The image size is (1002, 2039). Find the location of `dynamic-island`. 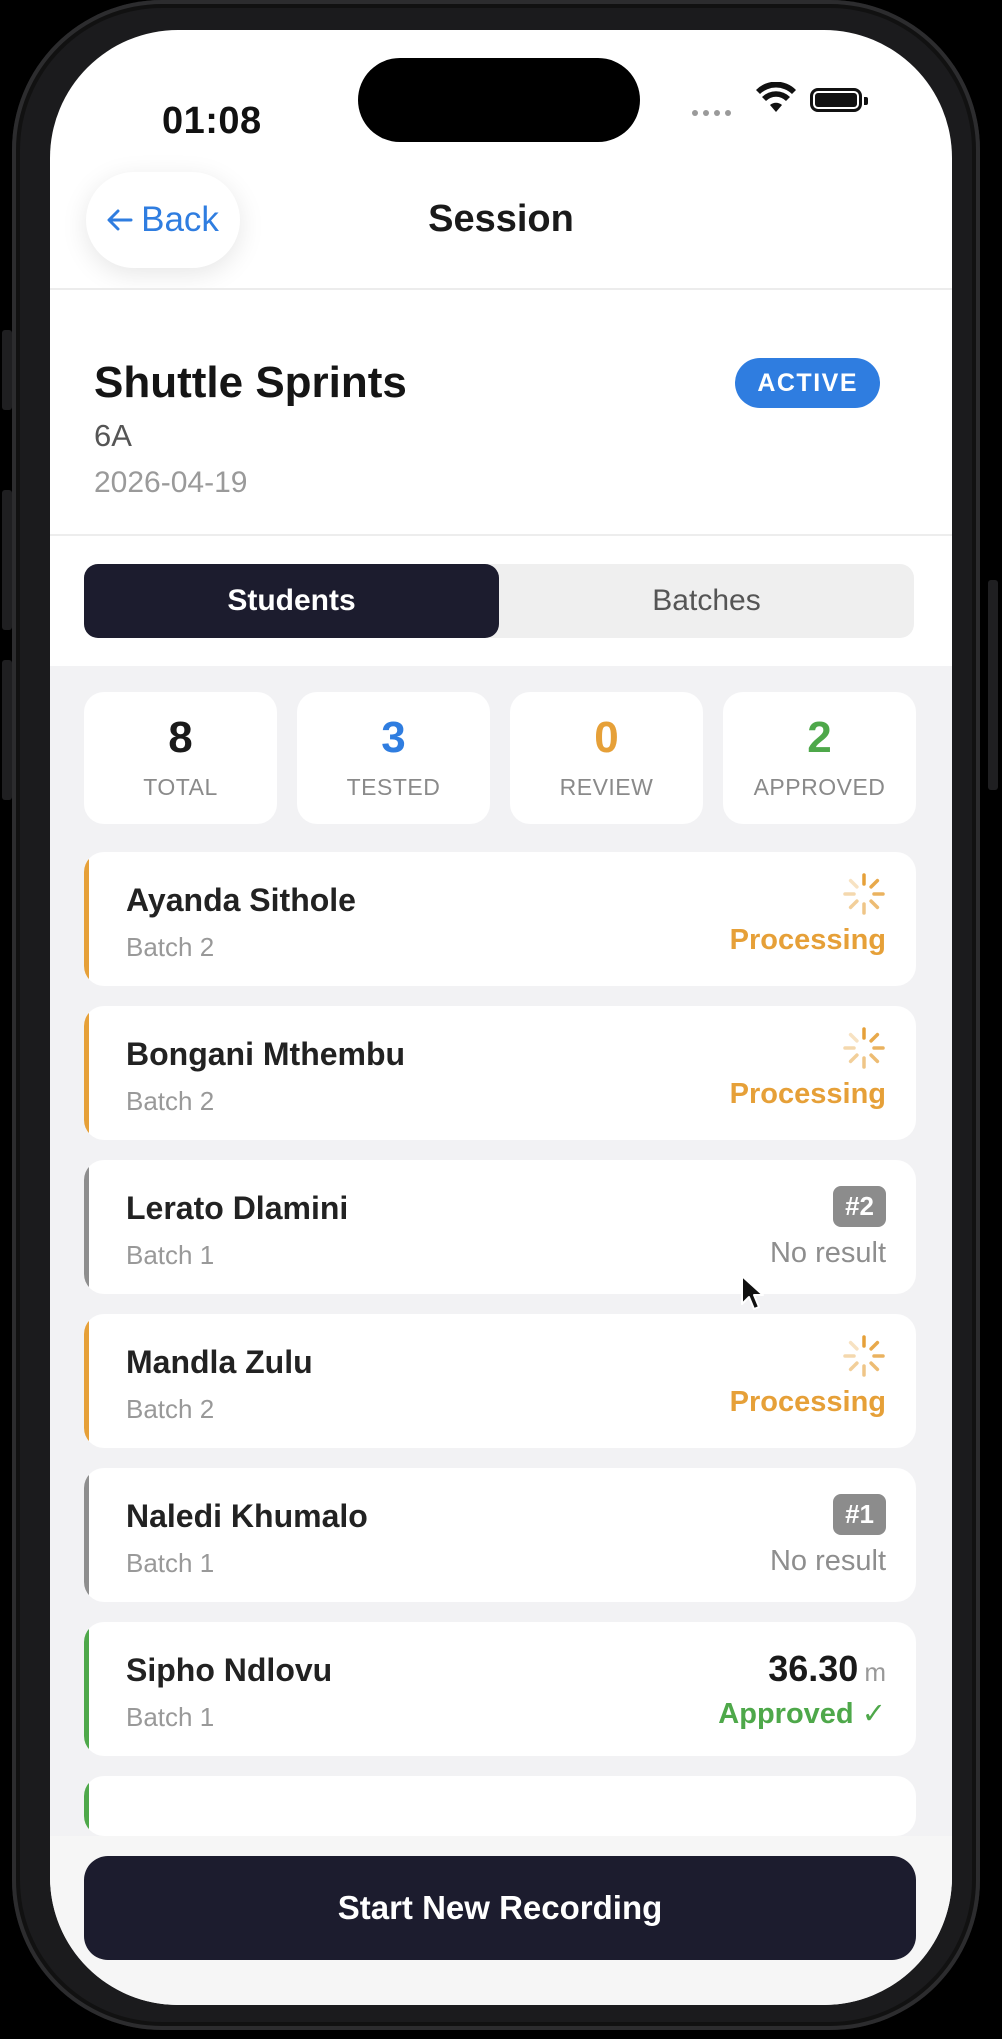

dynamic-island is located at coordinates (499, 100).